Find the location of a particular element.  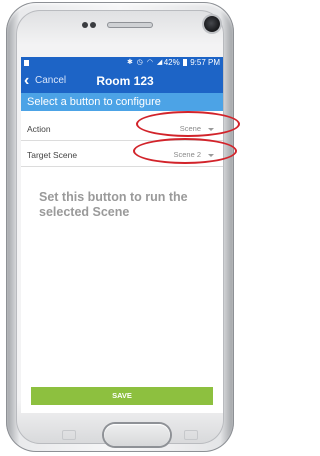

hardware-recent-icon is located at coordinates (191, 435).